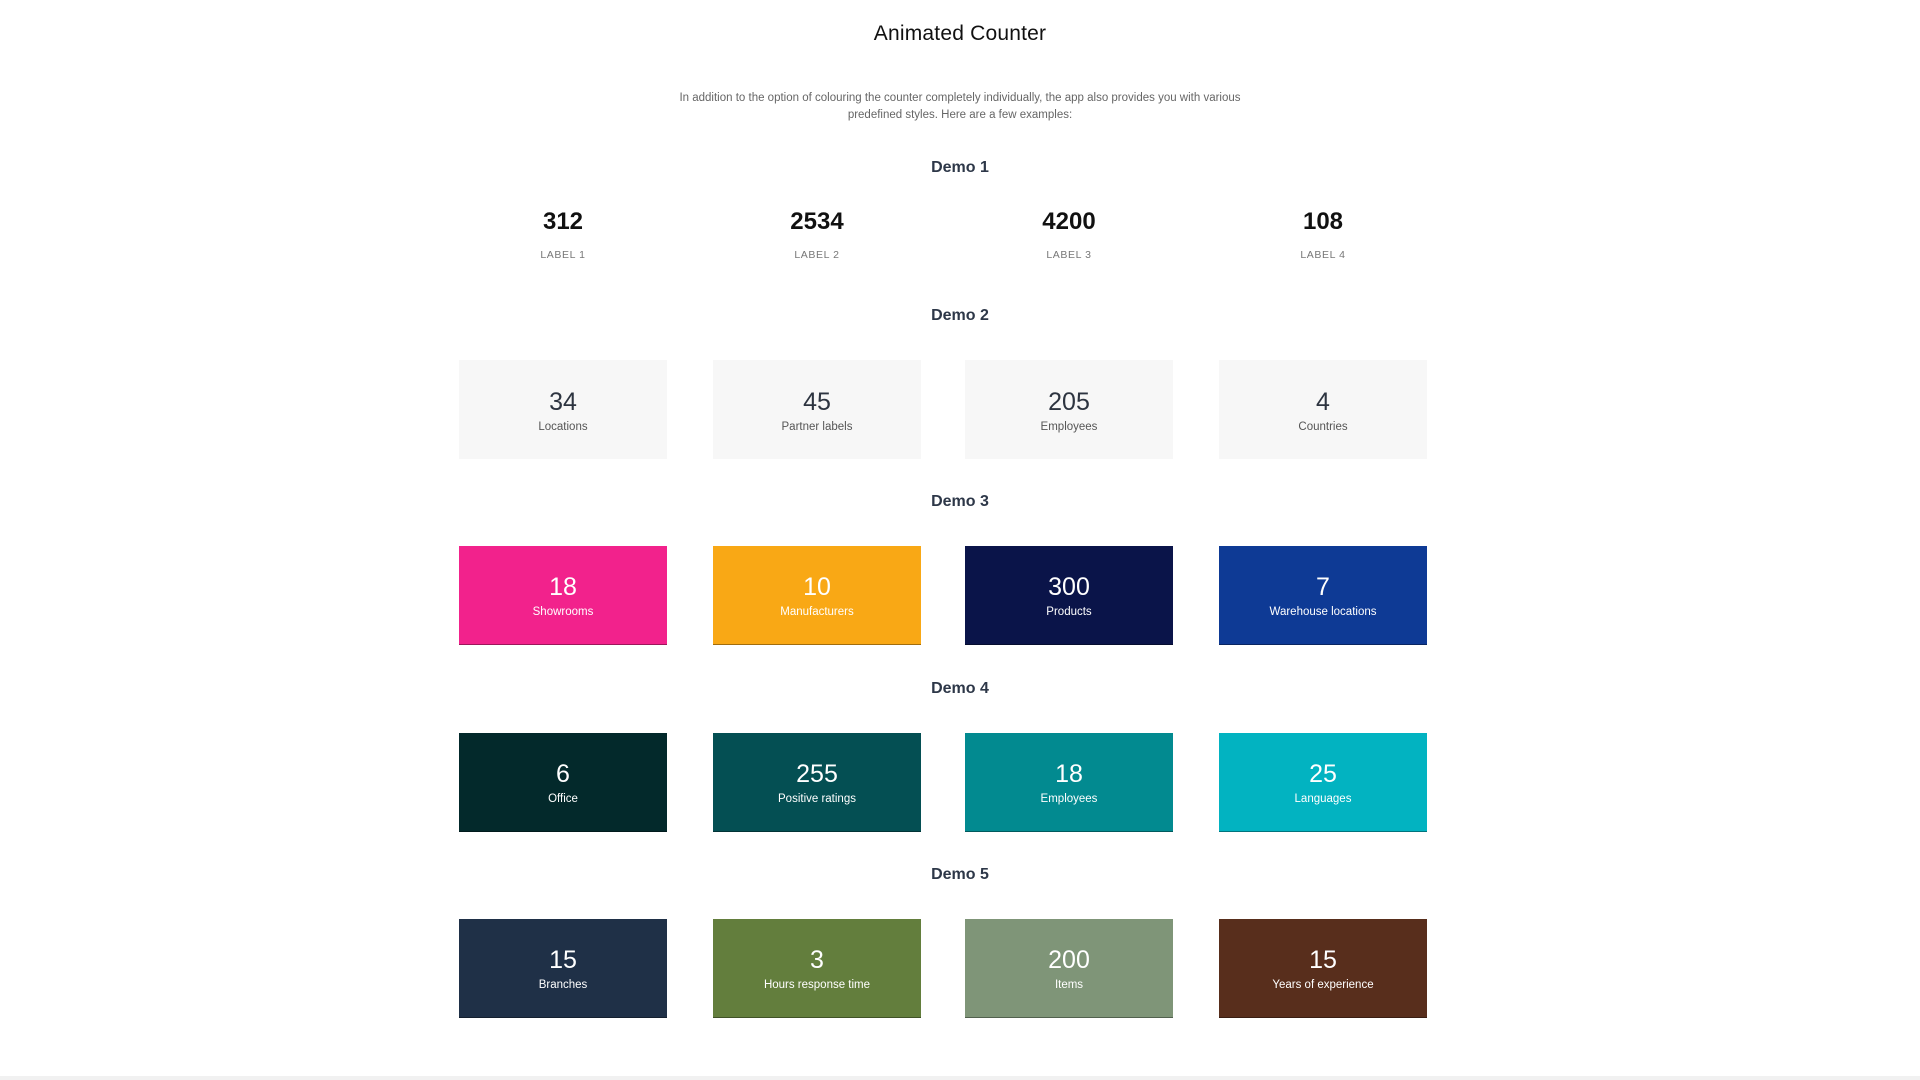  I want to click on counter-card: 312 LABEL 1, so click(563, 233).